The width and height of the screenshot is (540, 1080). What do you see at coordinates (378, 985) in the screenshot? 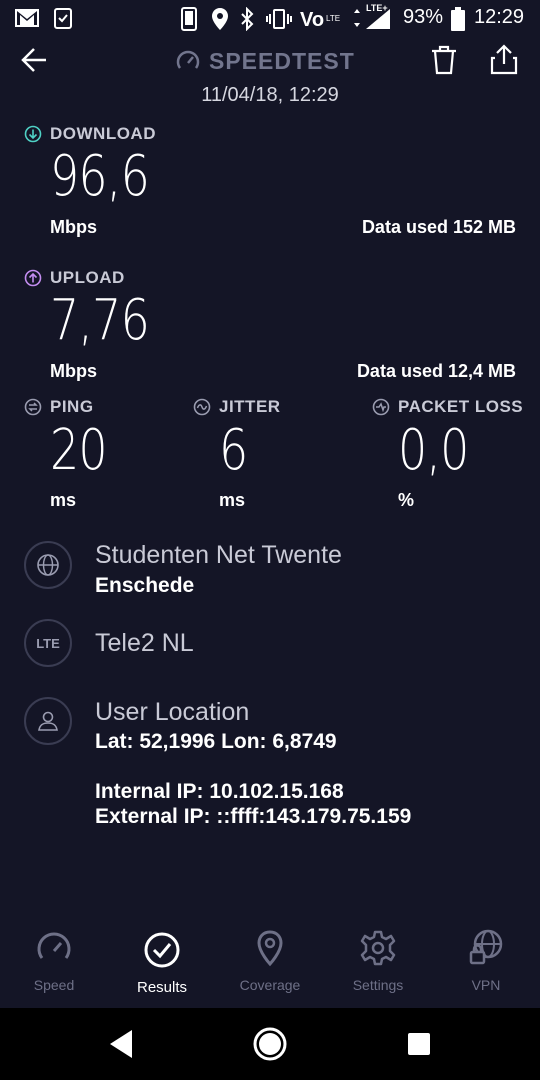
I see `nav-settings-label: Settings` at bounding box center [378, 985].